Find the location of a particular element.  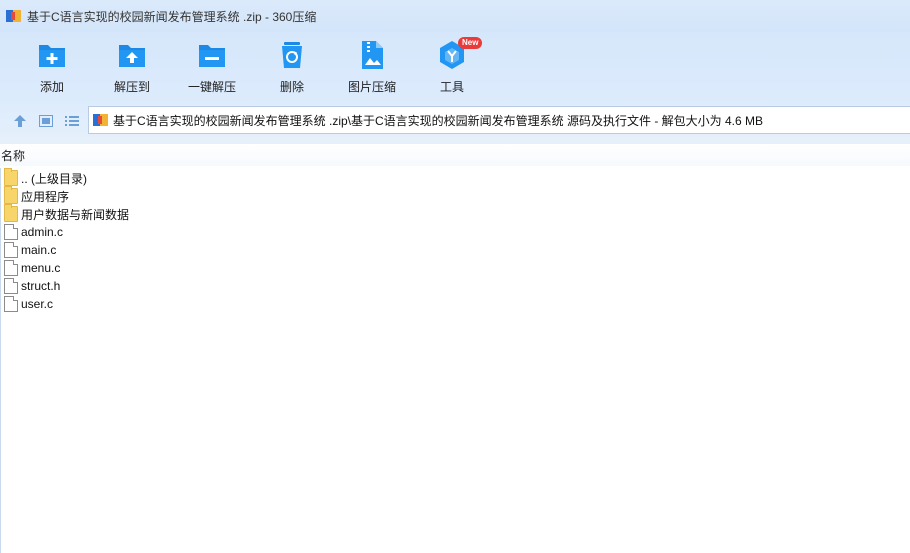

delete-button: 删除 is located at coordinates (292, 67).